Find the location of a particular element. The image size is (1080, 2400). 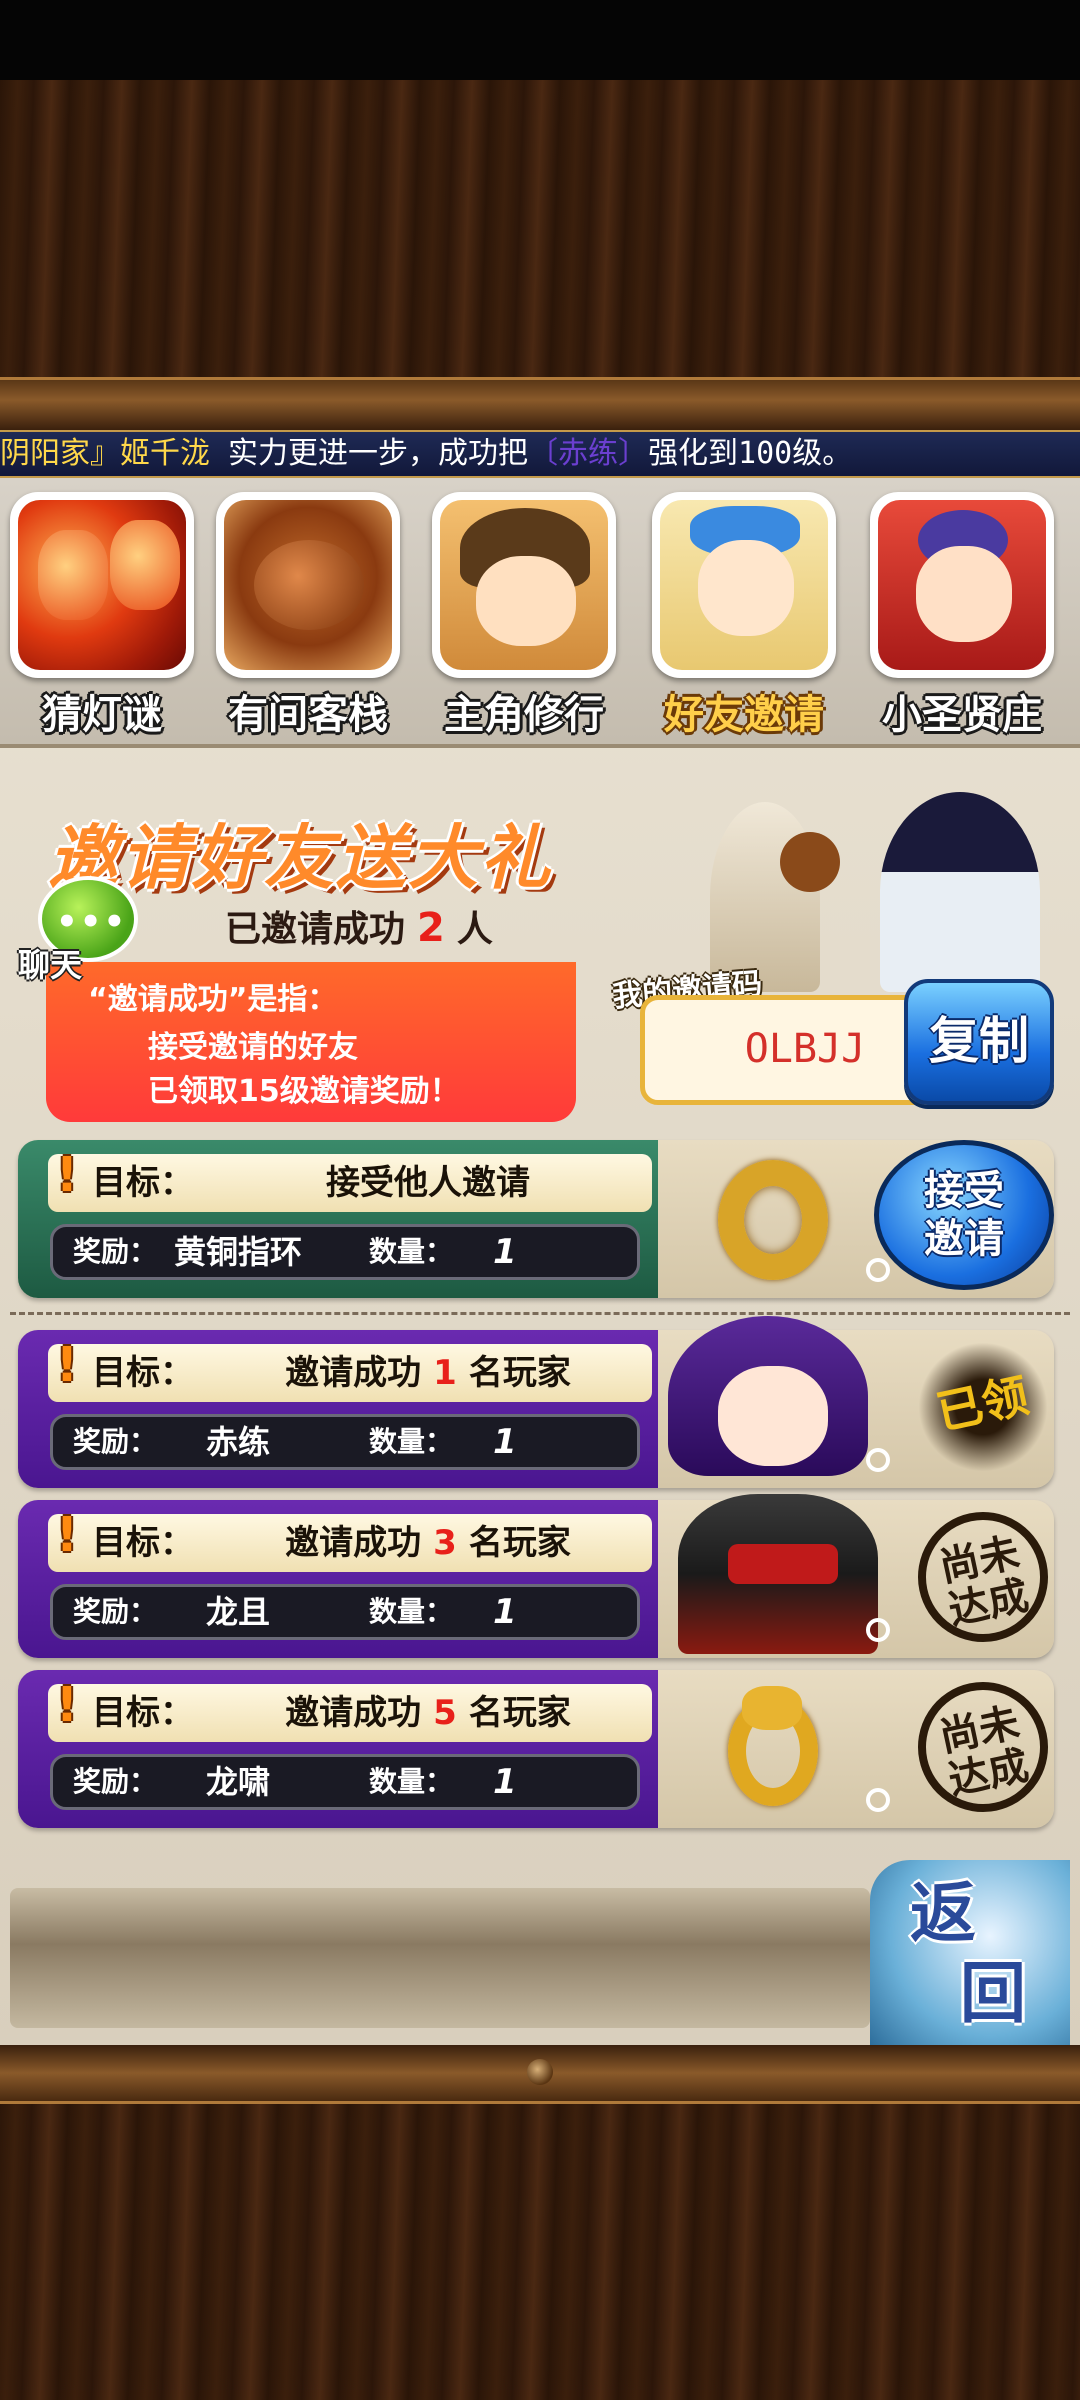

chat-label: 聊天 is located at coordinates (50, 965).